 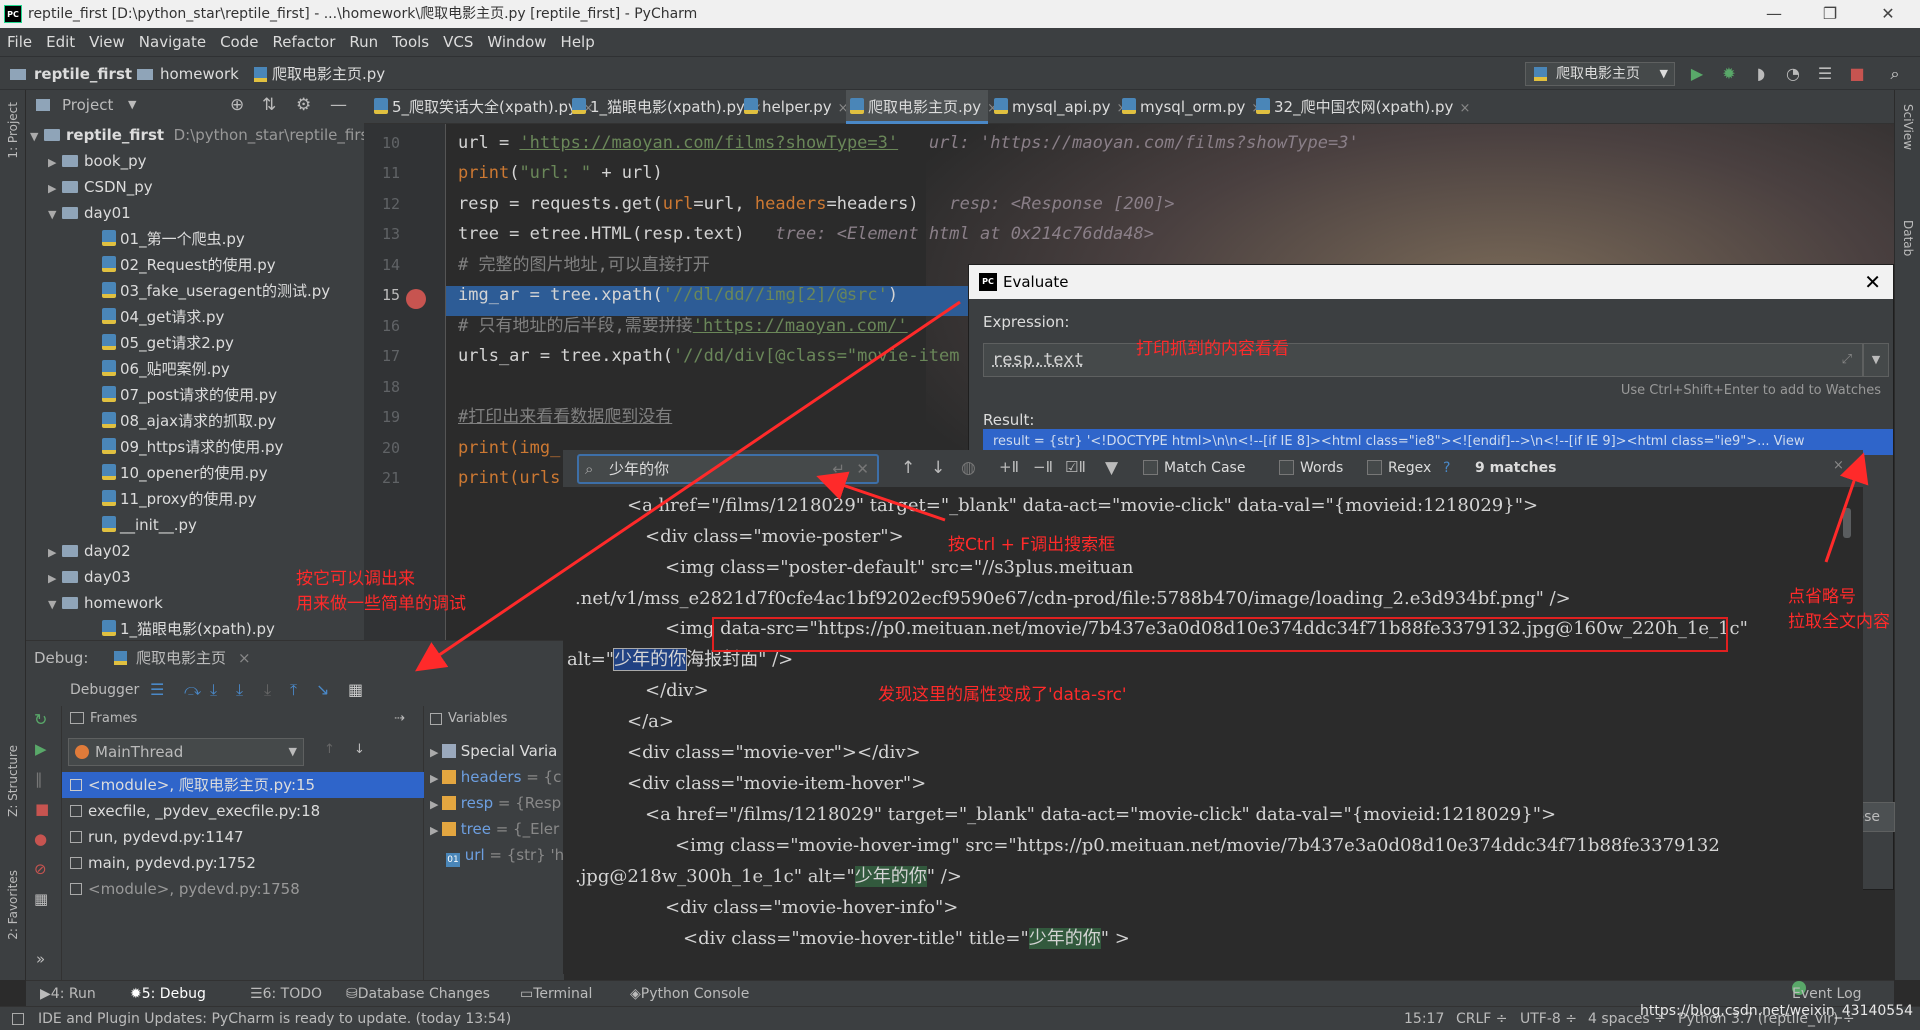 I want to click on frame-item: run, pydevd.py:1147, so click(x=157, y=837).